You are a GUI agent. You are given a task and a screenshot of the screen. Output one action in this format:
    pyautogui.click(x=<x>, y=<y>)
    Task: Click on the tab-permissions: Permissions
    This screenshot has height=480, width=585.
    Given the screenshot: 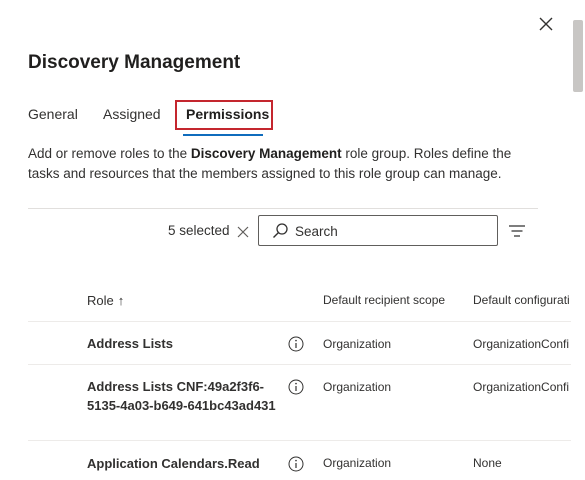 What is the action you would take?
    pyautogui.click(x=227, y=114)
    